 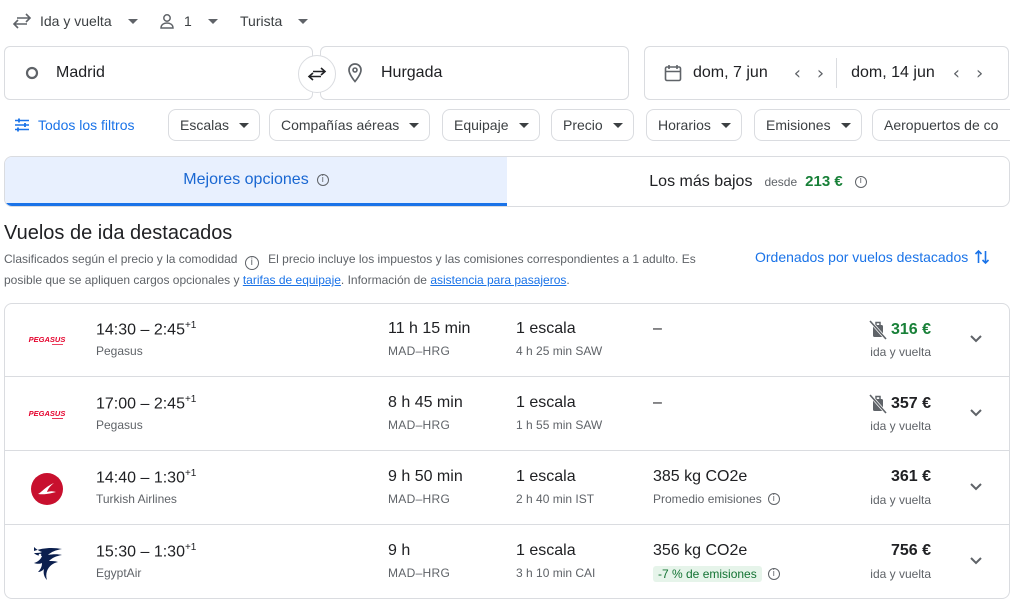 I want to click on no-carry-on-bag-icon, so click(x=877, y=330).